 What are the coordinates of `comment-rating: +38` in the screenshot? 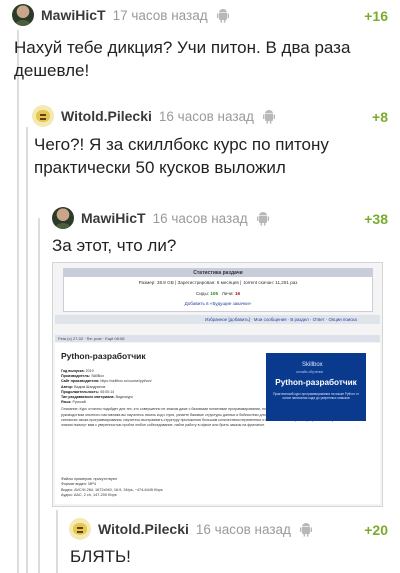 It's located at (376, 219).